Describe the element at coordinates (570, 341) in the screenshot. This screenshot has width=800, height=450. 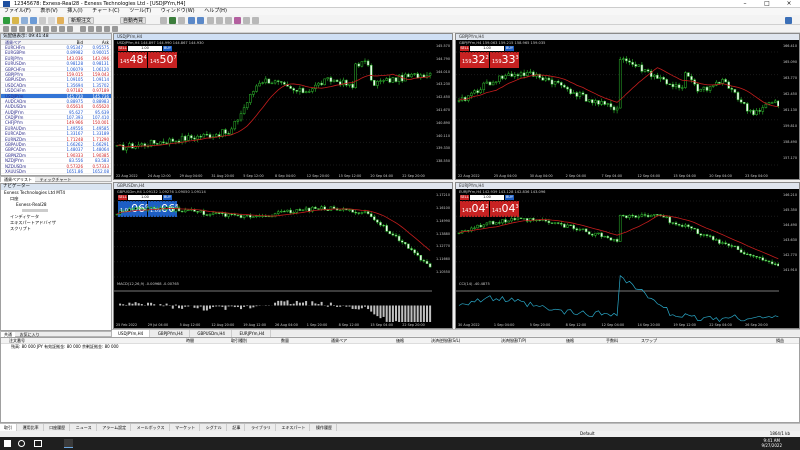
I see `col-cur-price: 価格` at that location.